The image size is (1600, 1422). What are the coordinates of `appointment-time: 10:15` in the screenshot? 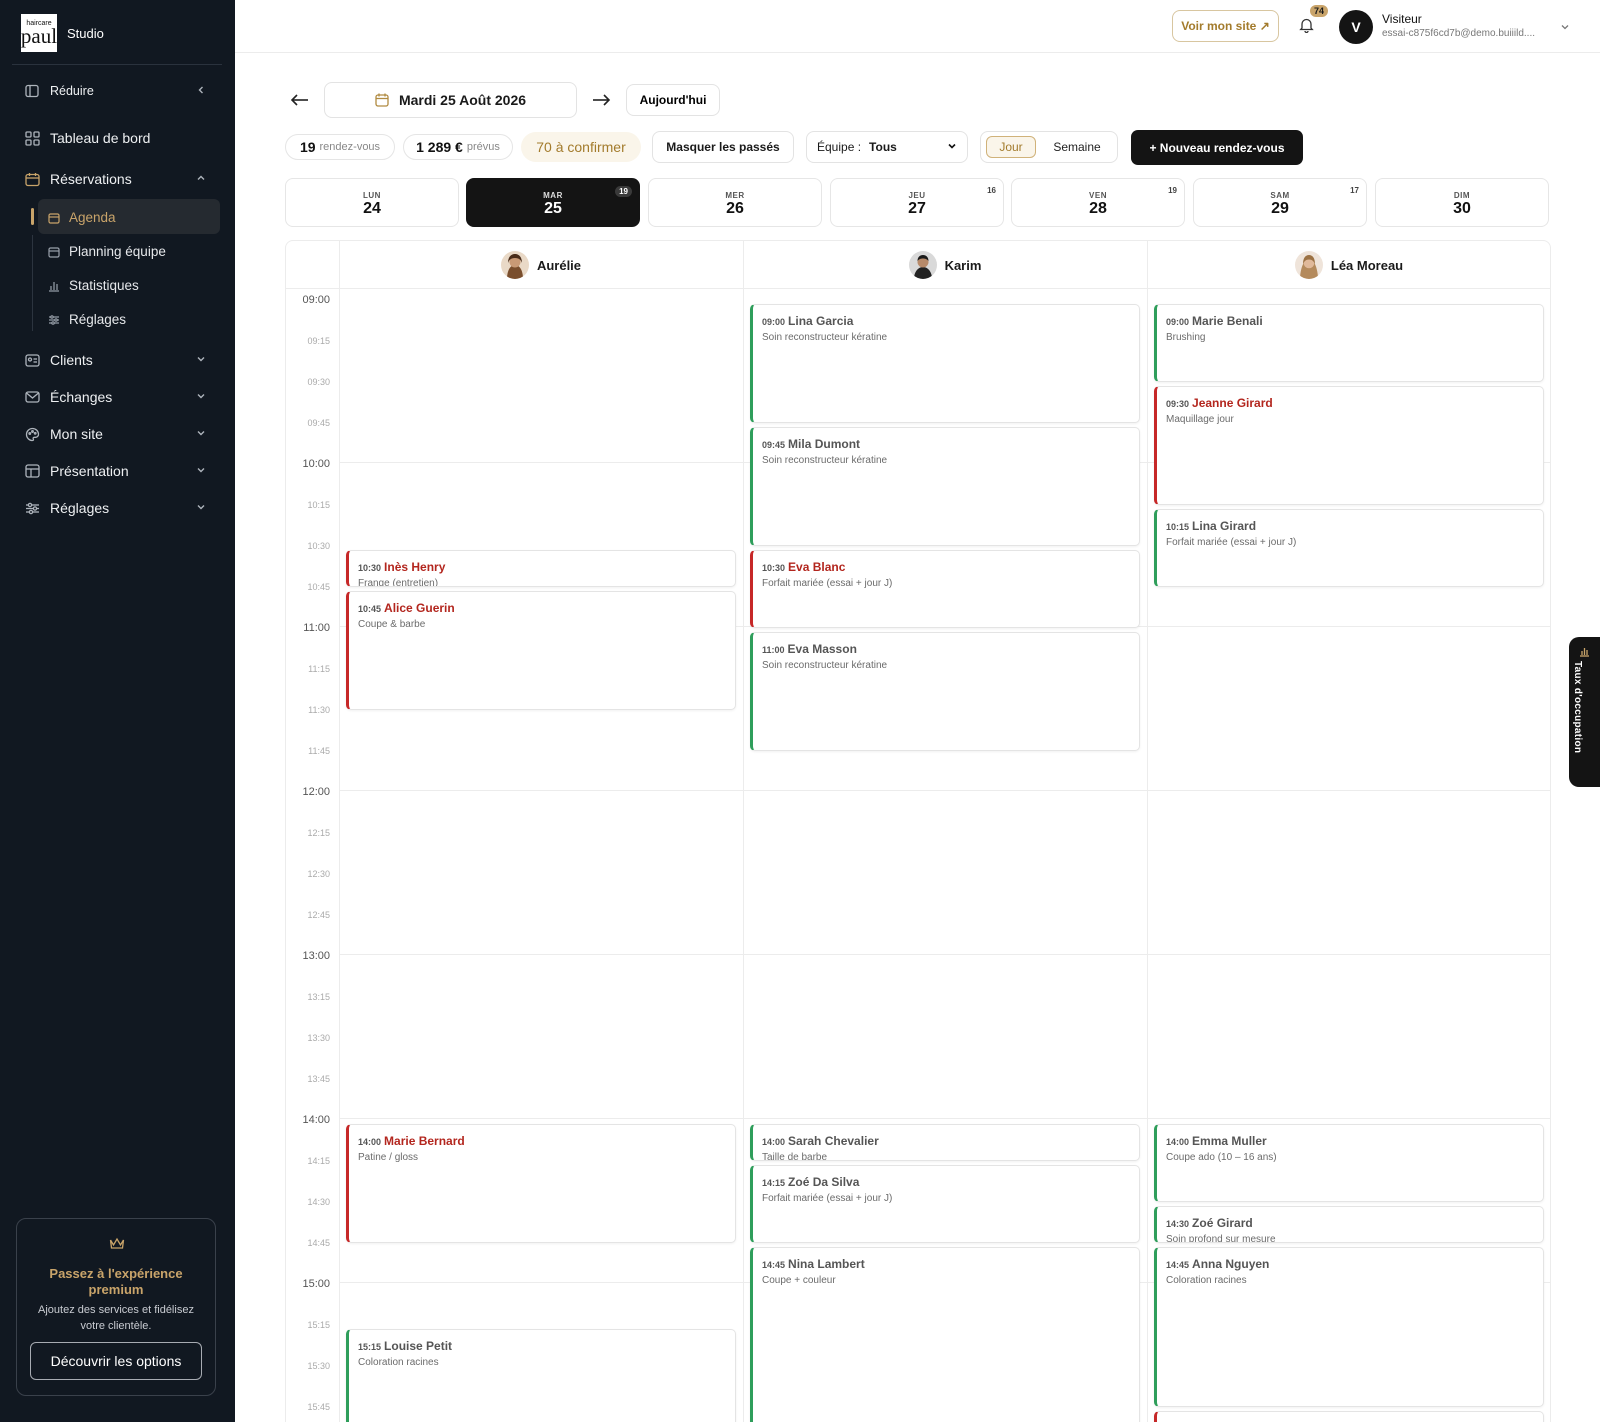 It's located at (1178, 527).